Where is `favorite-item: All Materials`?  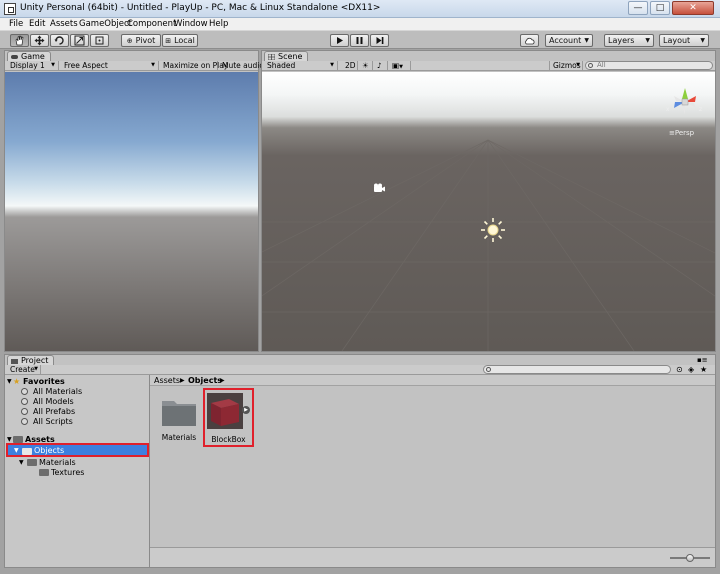 favorite-item: All Materials is located at coordinates (77, 392).